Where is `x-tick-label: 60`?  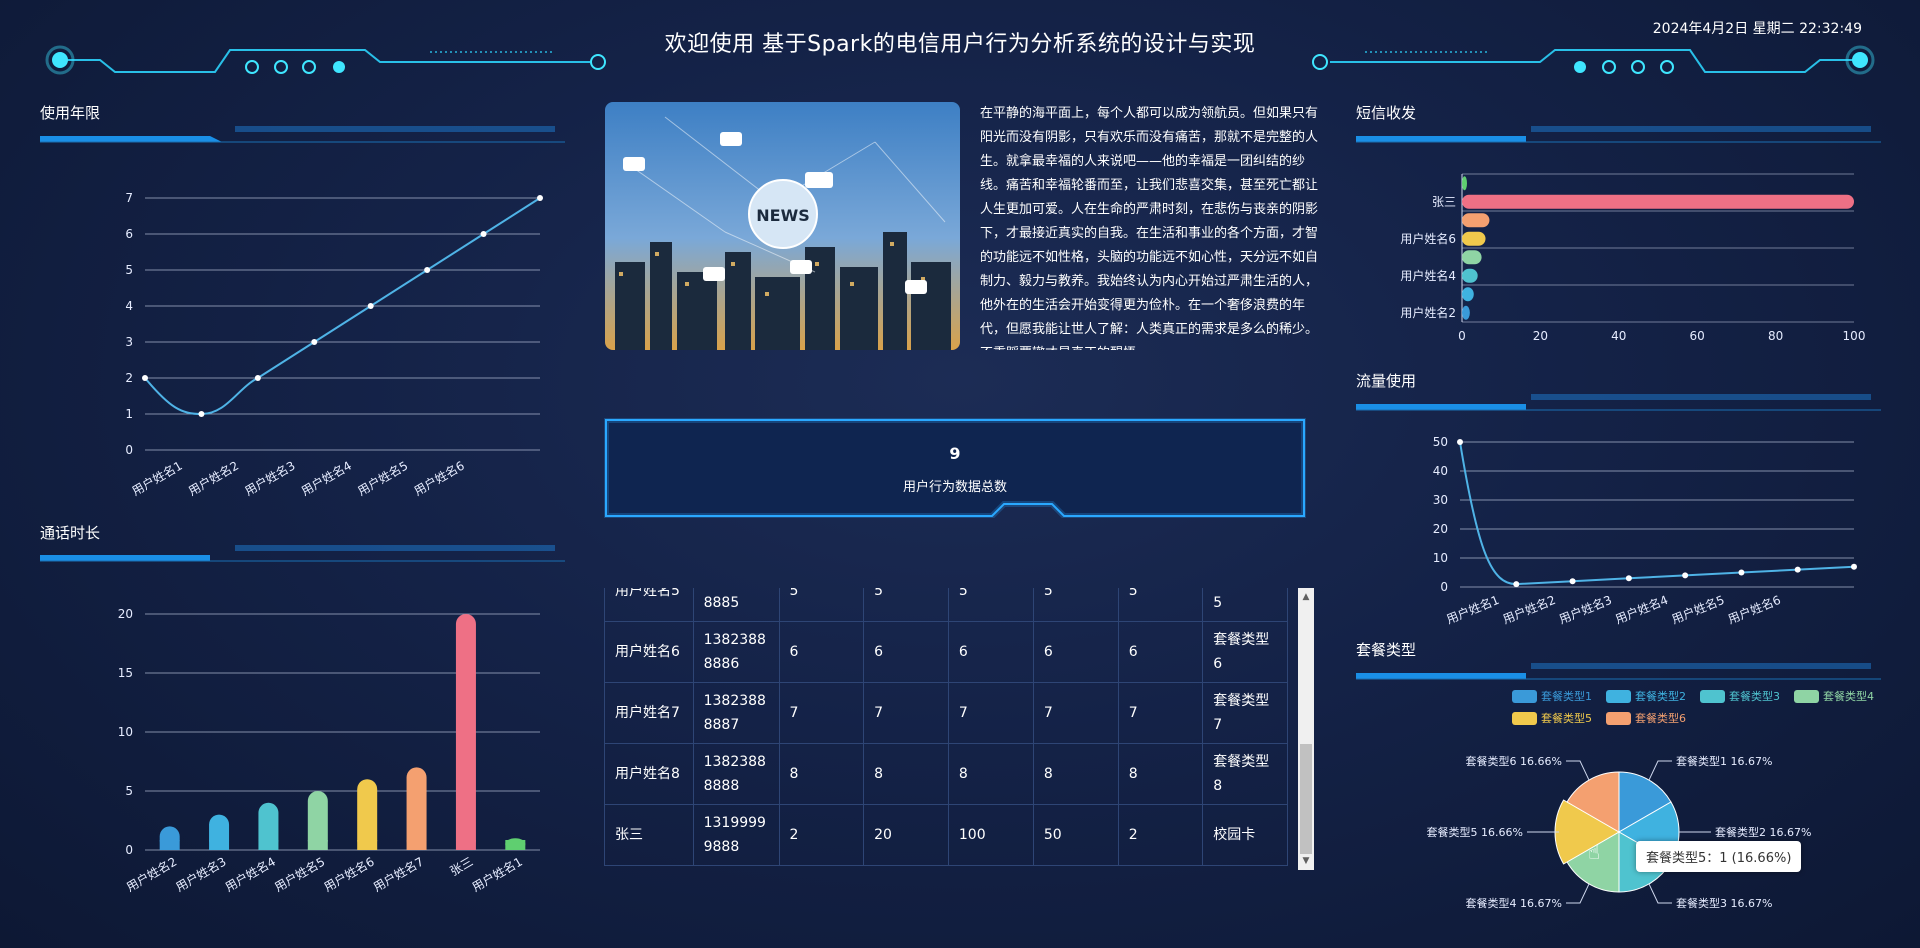
x-tick-label: 60 is located at coordinates (1697, 336).